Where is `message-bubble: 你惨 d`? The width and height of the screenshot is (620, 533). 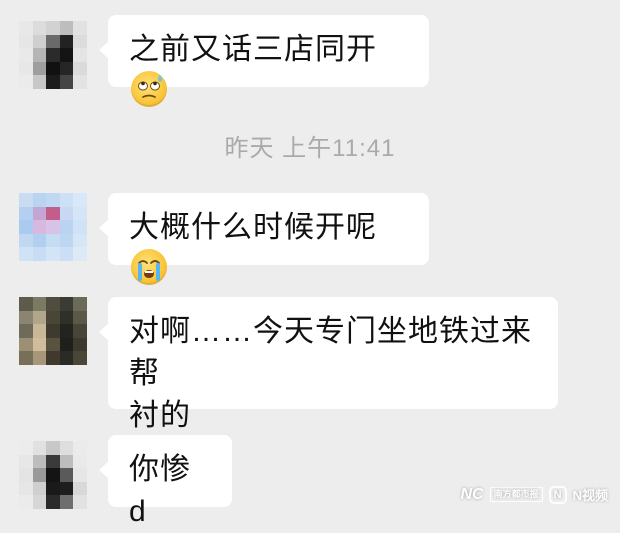
message-bubble: 你惨 d is located at coordinates (165, 481).